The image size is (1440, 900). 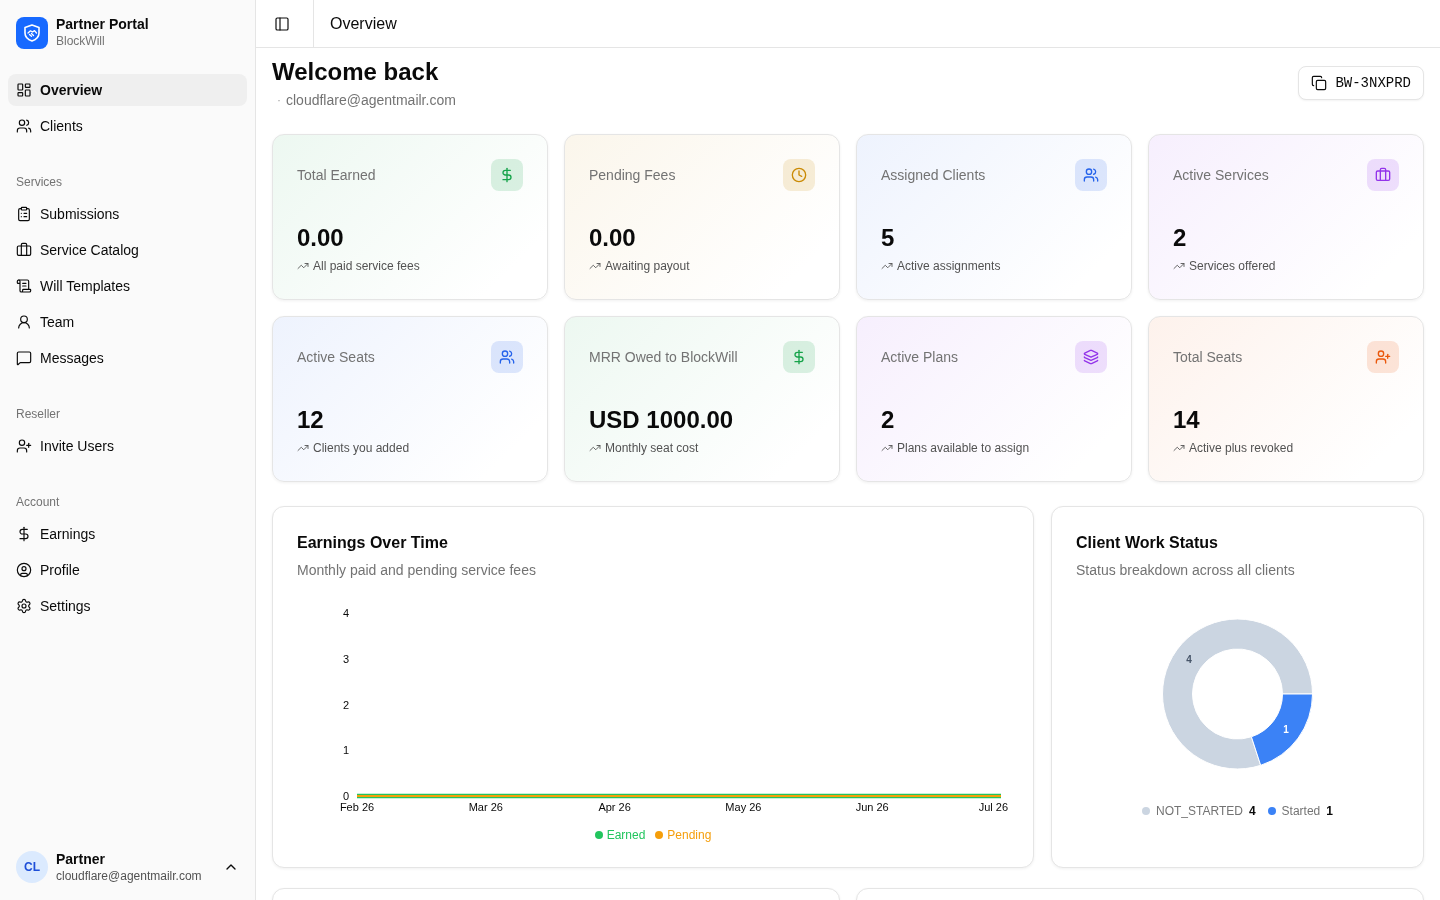 What do you see at coordinates (1241, 448) in the screenshot?
I see `stat-note: Active plus revoked` at bounding box center [1241, 448].